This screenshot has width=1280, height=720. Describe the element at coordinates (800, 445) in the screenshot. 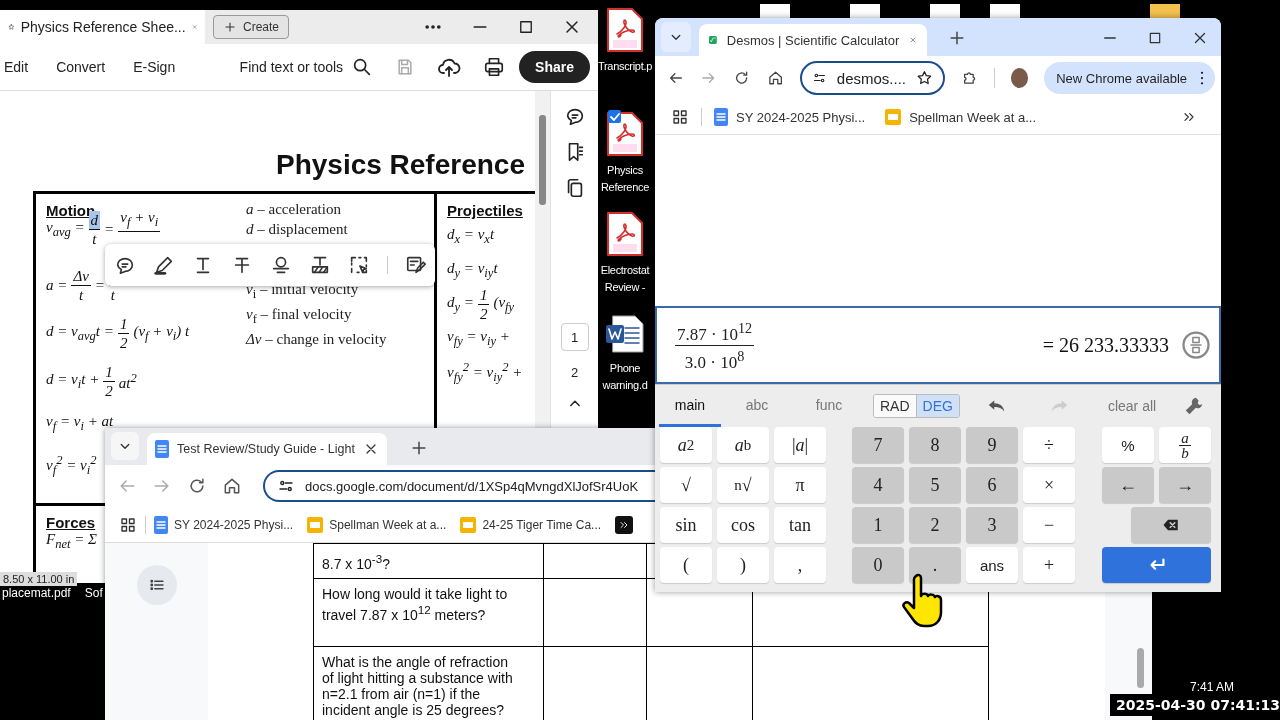

I see `keypad-key: |a|` at that location.